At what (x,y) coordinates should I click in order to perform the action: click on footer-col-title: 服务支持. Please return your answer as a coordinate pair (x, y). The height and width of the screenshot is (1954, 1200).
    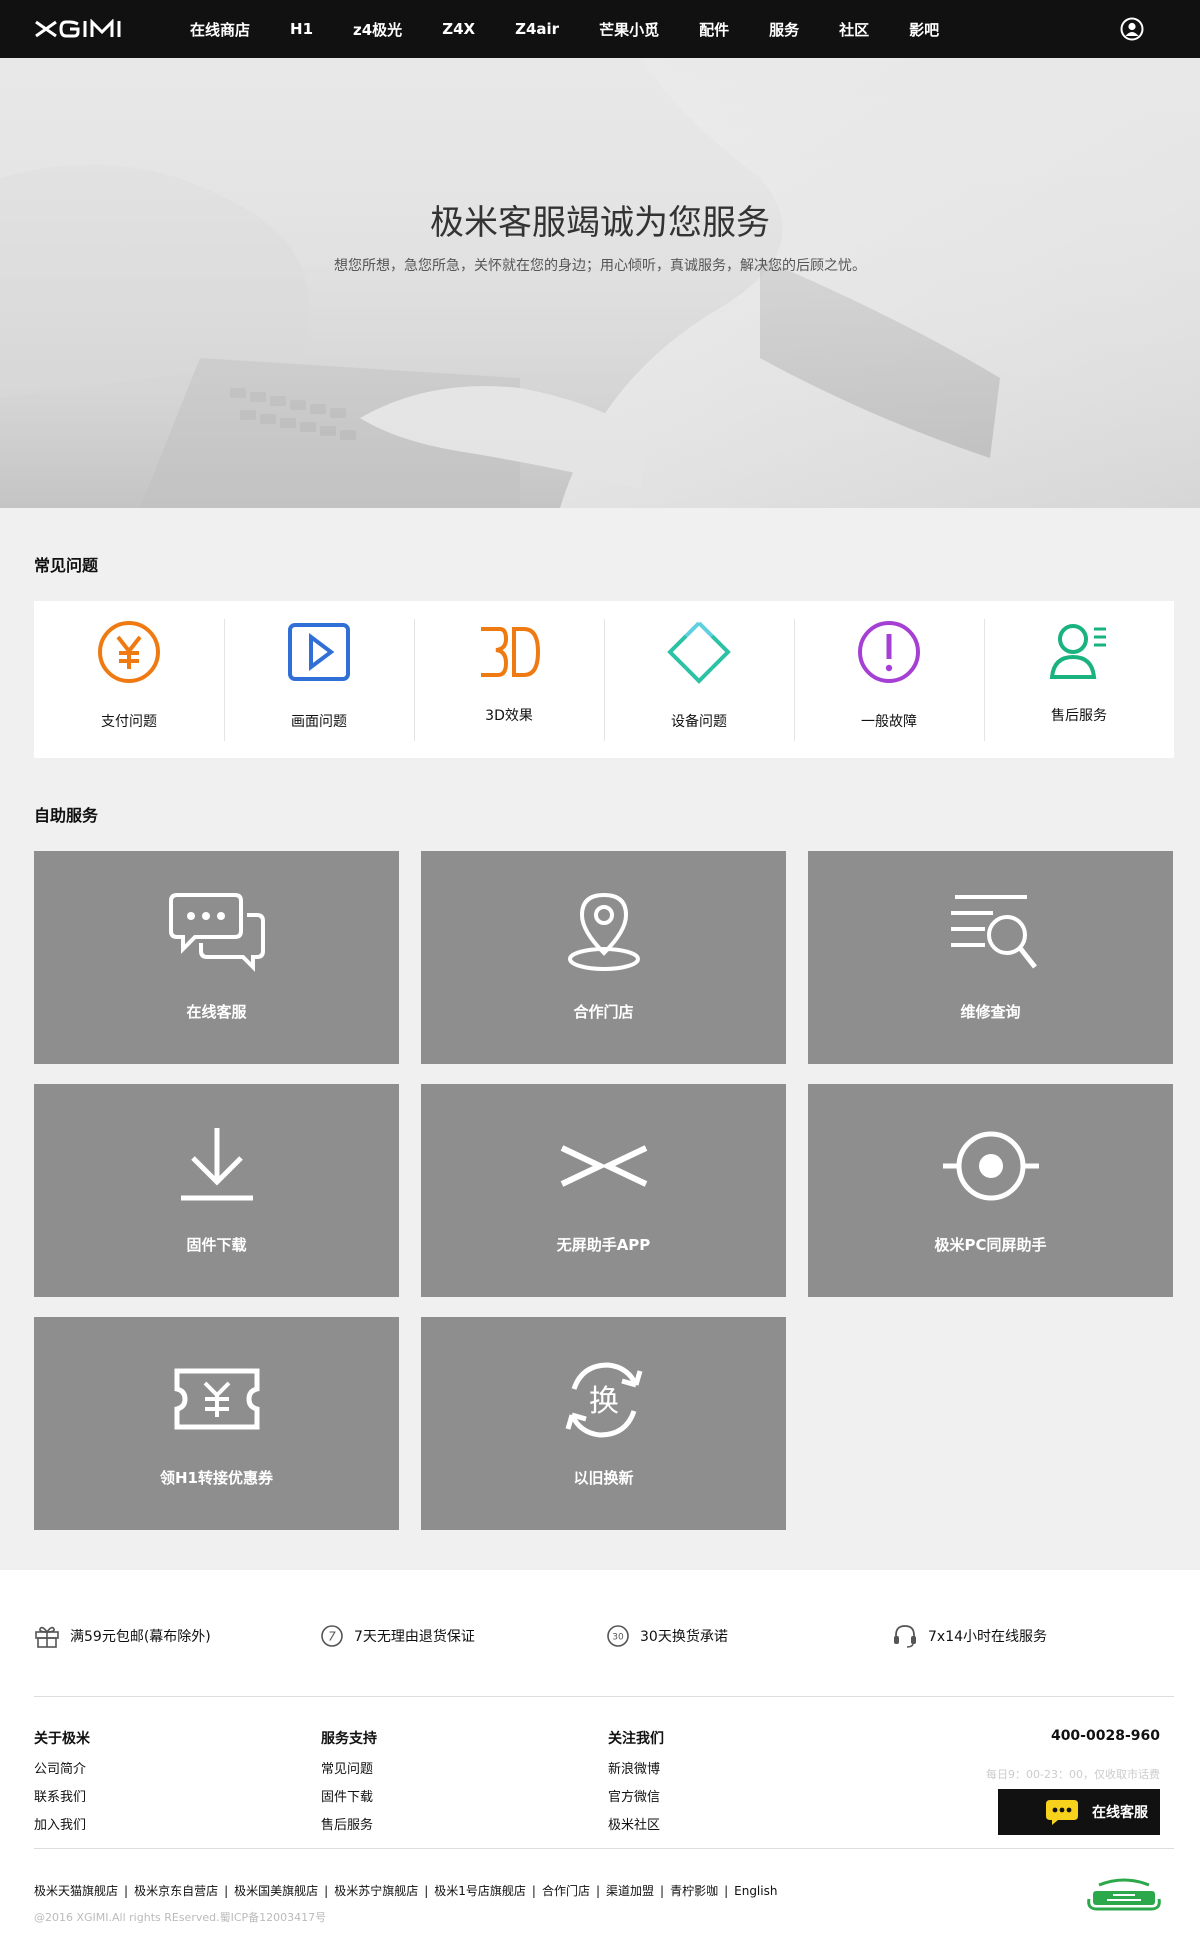
    Looking at the image, I should click on (349, 1739).